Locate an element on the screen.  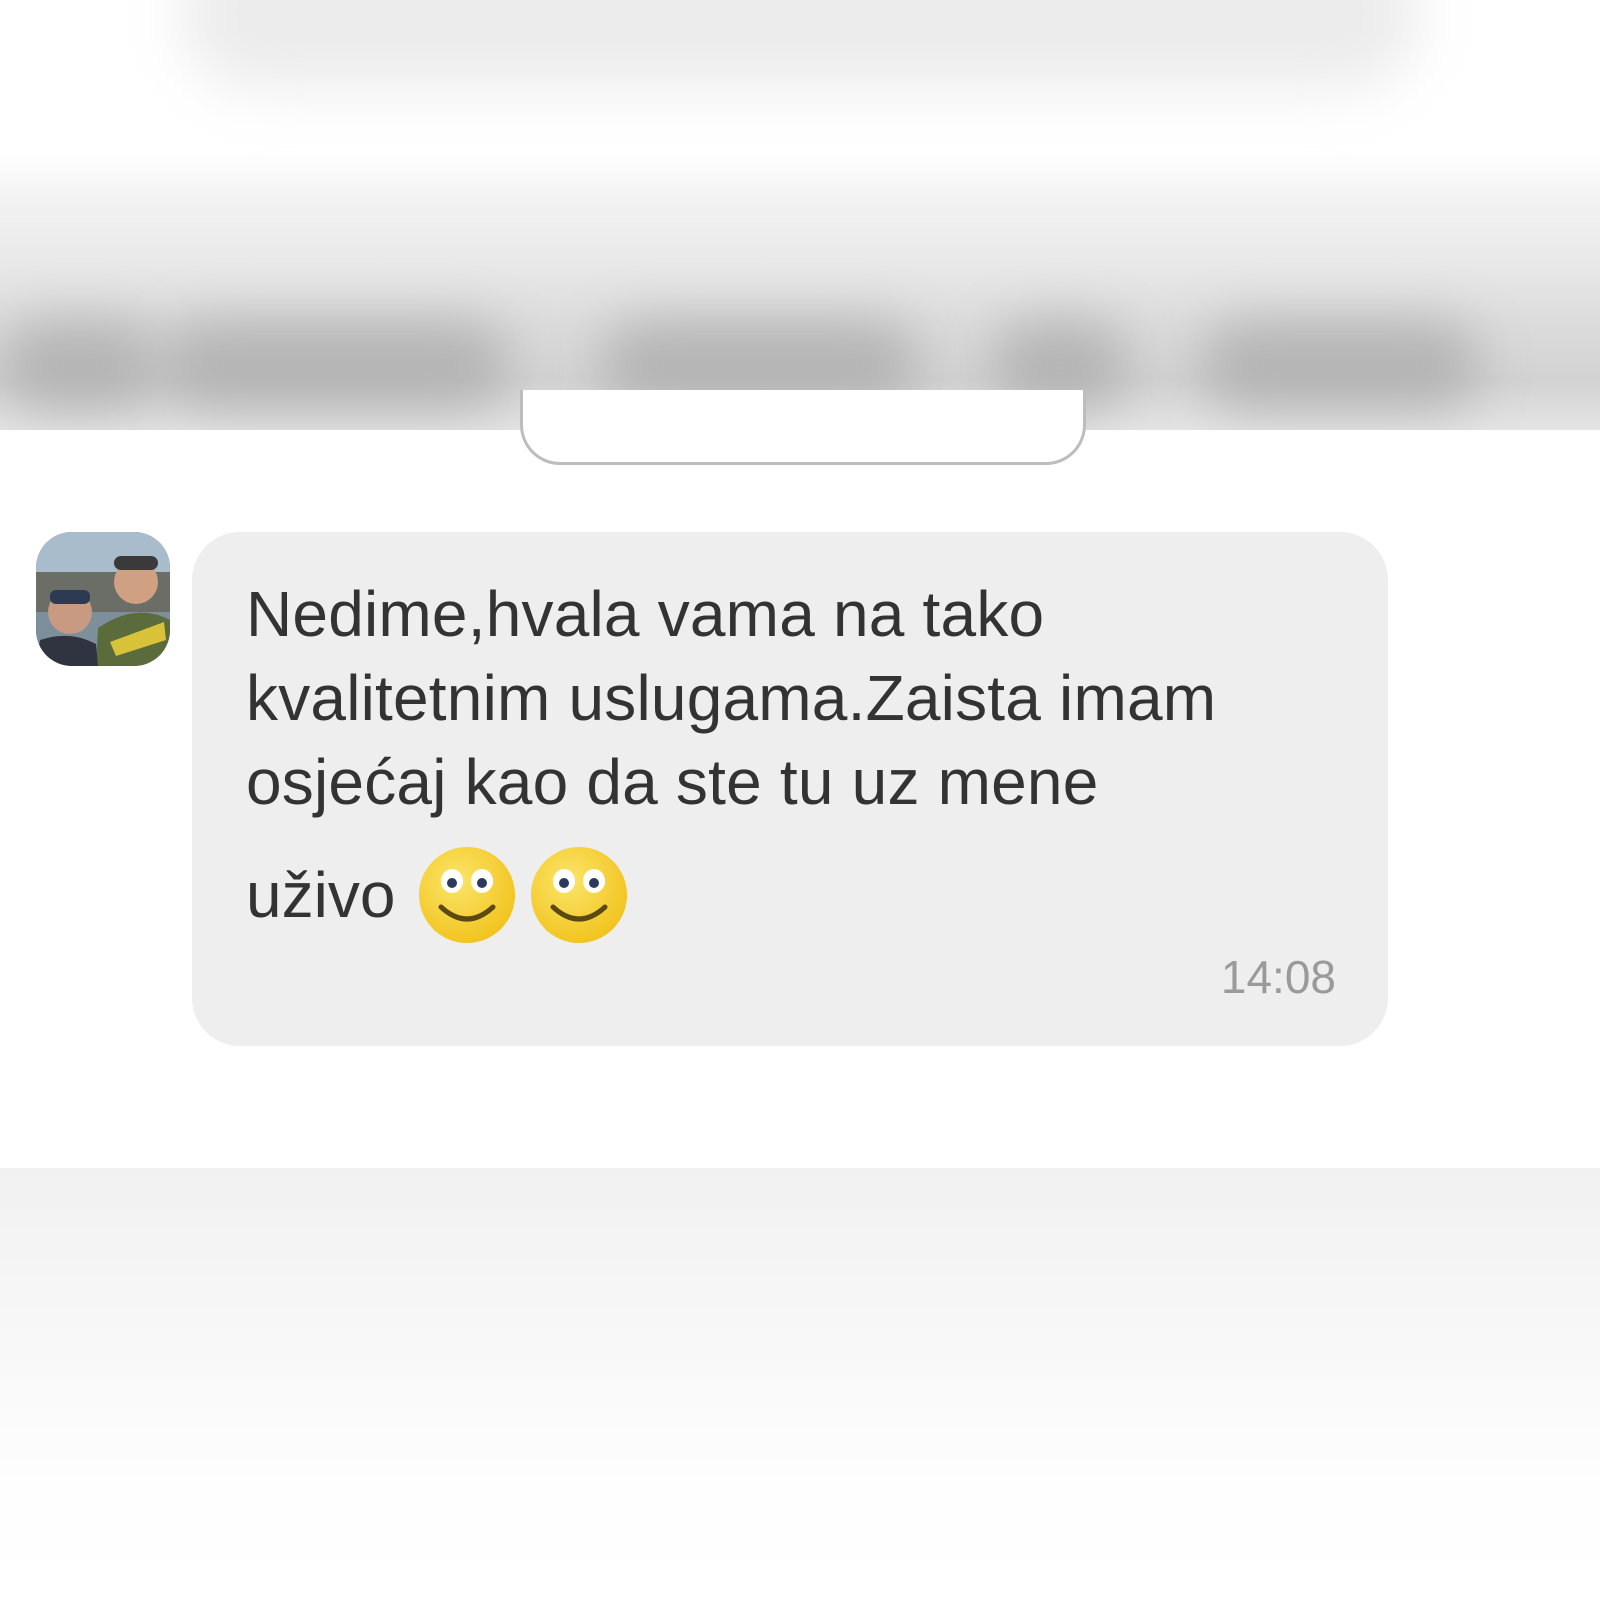
blurred-header-halo is located at coordinates (800, 45).